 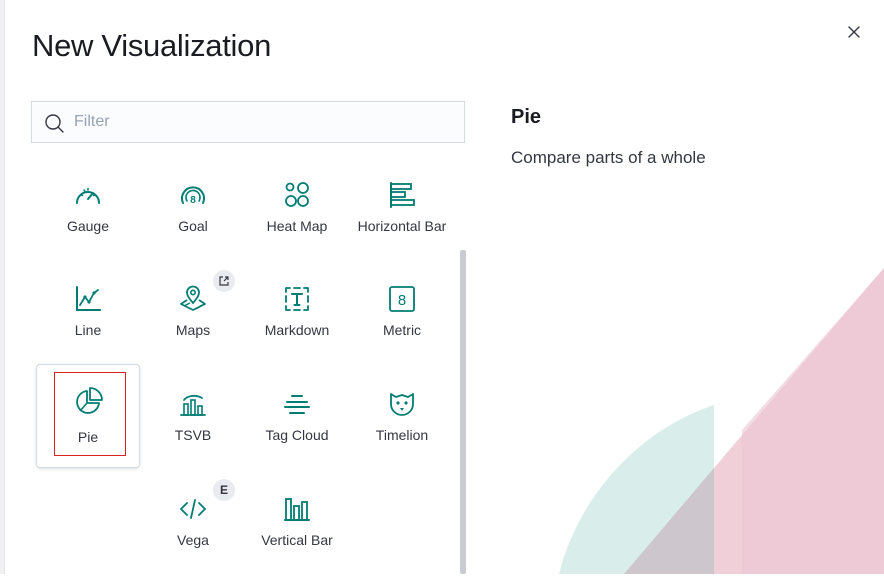 I want to click on vis-type-label: Vega, so click(x=193, y=540).